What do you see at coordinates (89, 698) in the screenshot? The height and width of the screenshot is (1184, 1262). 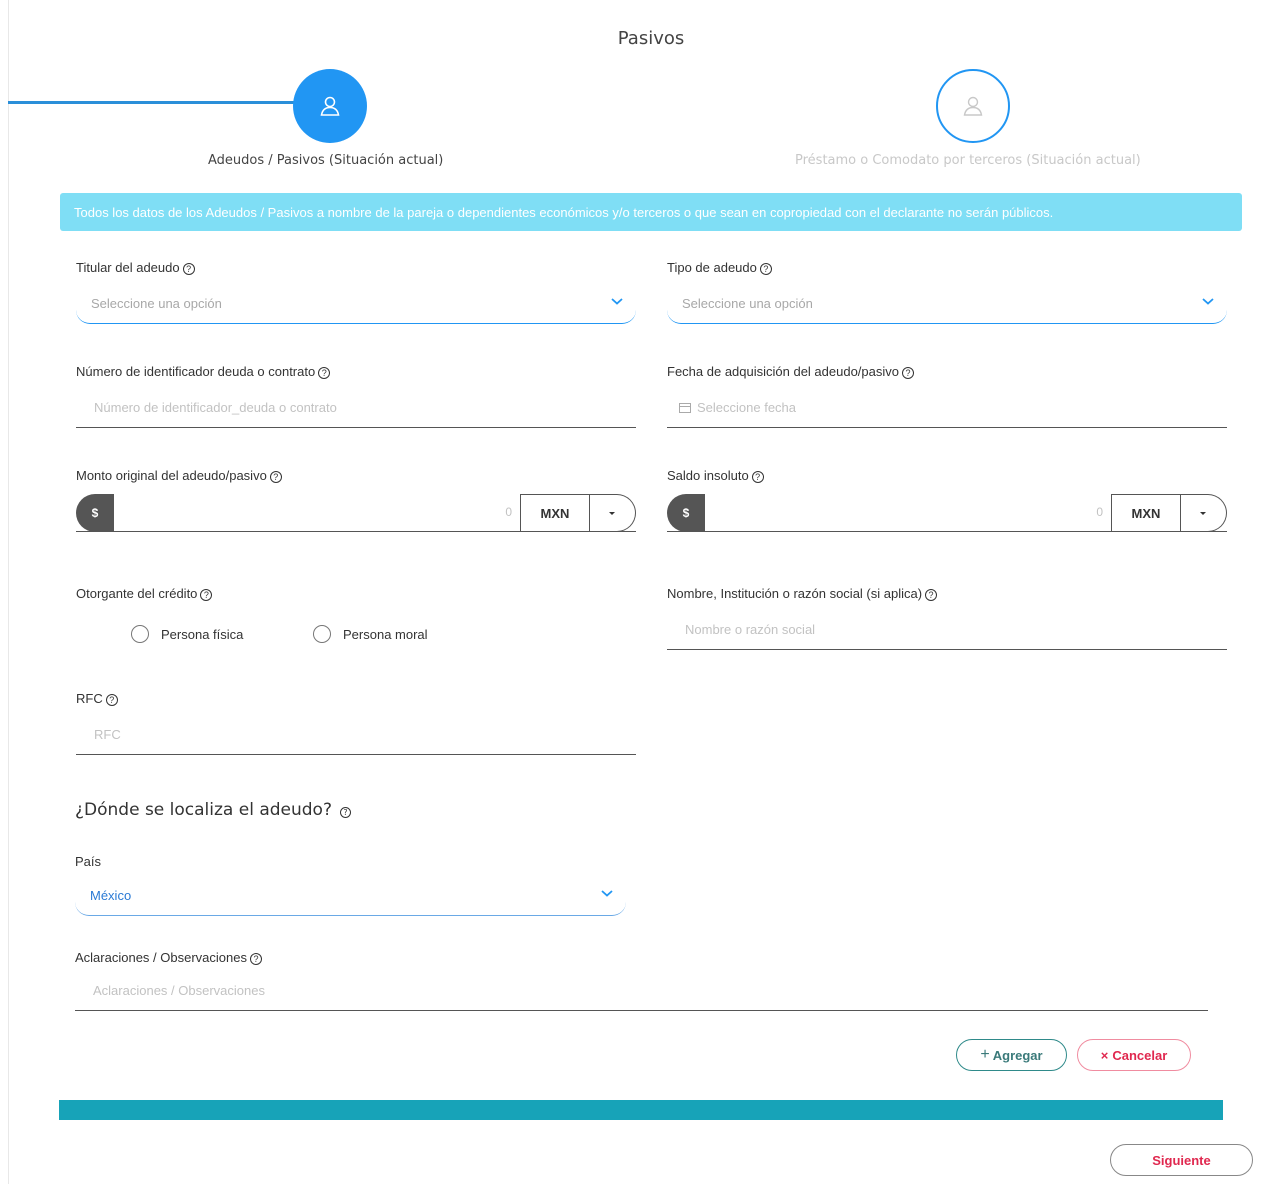 I see `rfc-label-text: RFC` at bounding box center [89, 698].